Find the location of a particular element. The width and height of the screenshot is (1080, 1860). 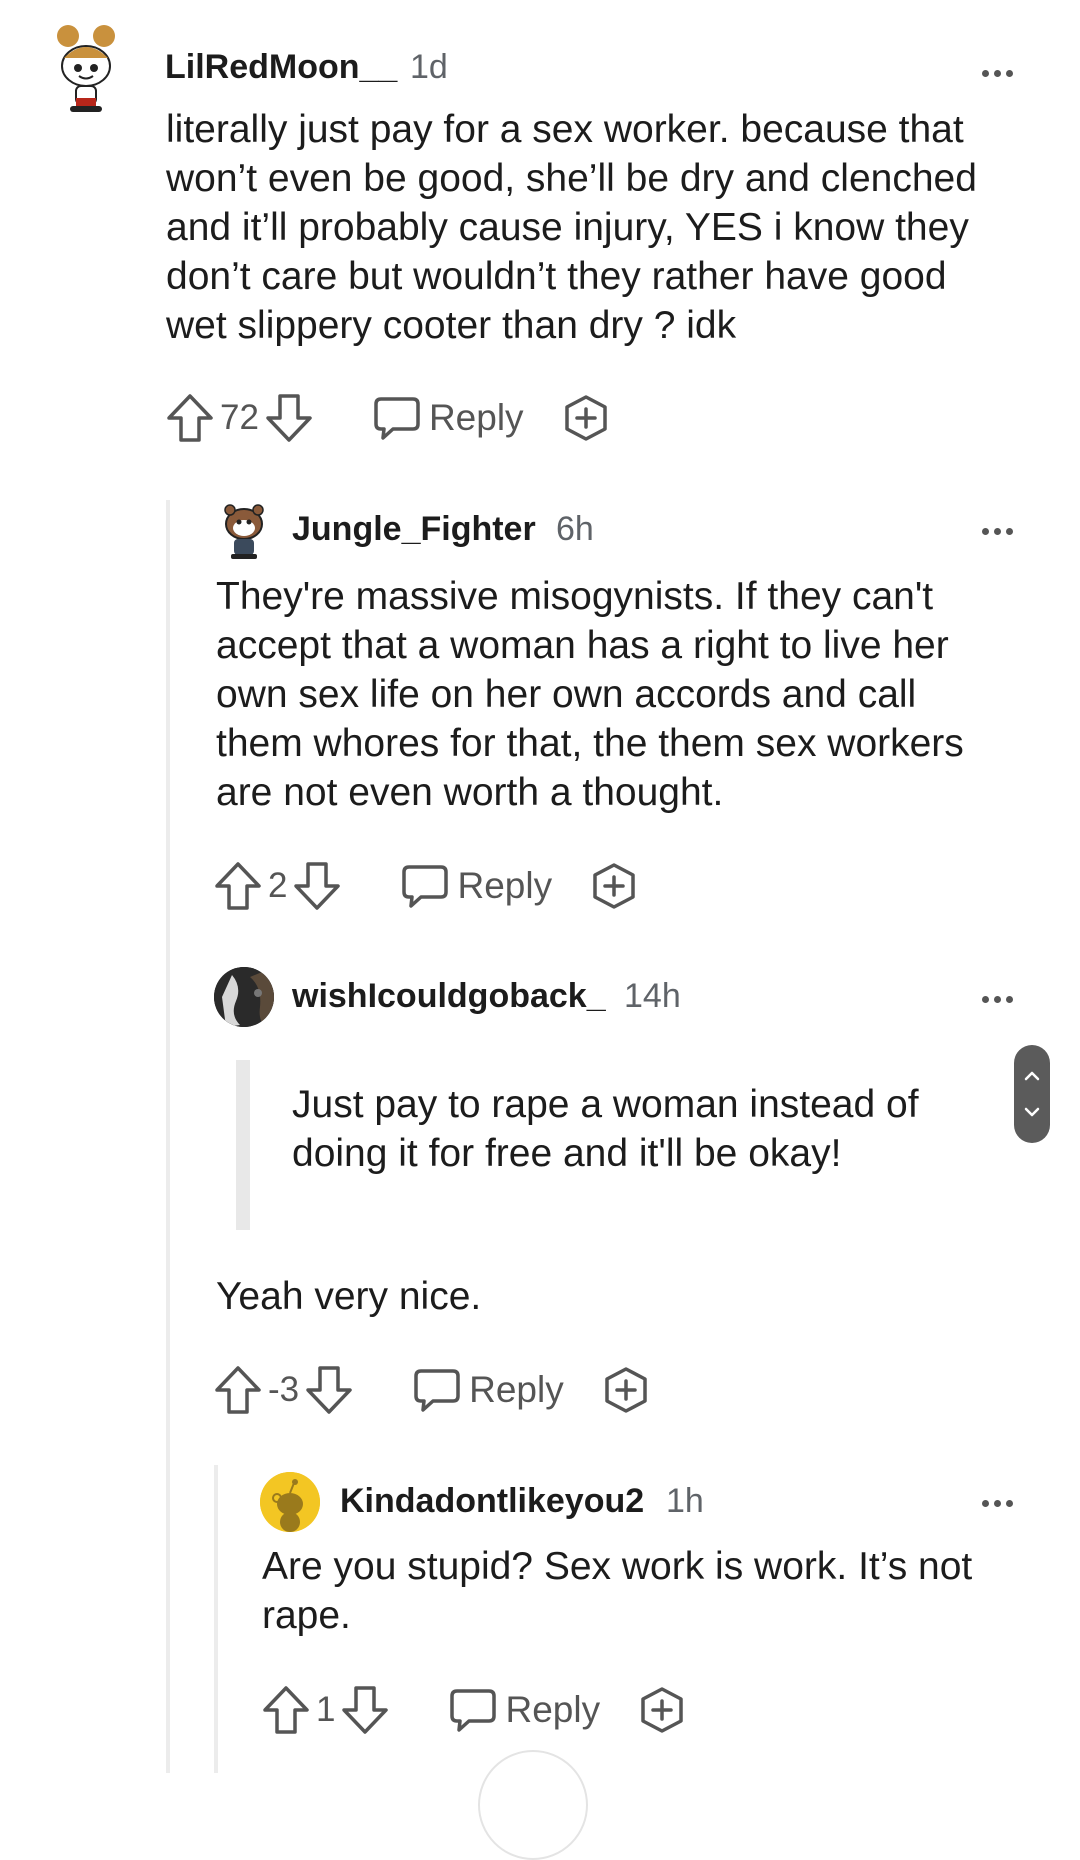

comment-line: own sex life on her own accords and call is located at coordinates (566, 694).